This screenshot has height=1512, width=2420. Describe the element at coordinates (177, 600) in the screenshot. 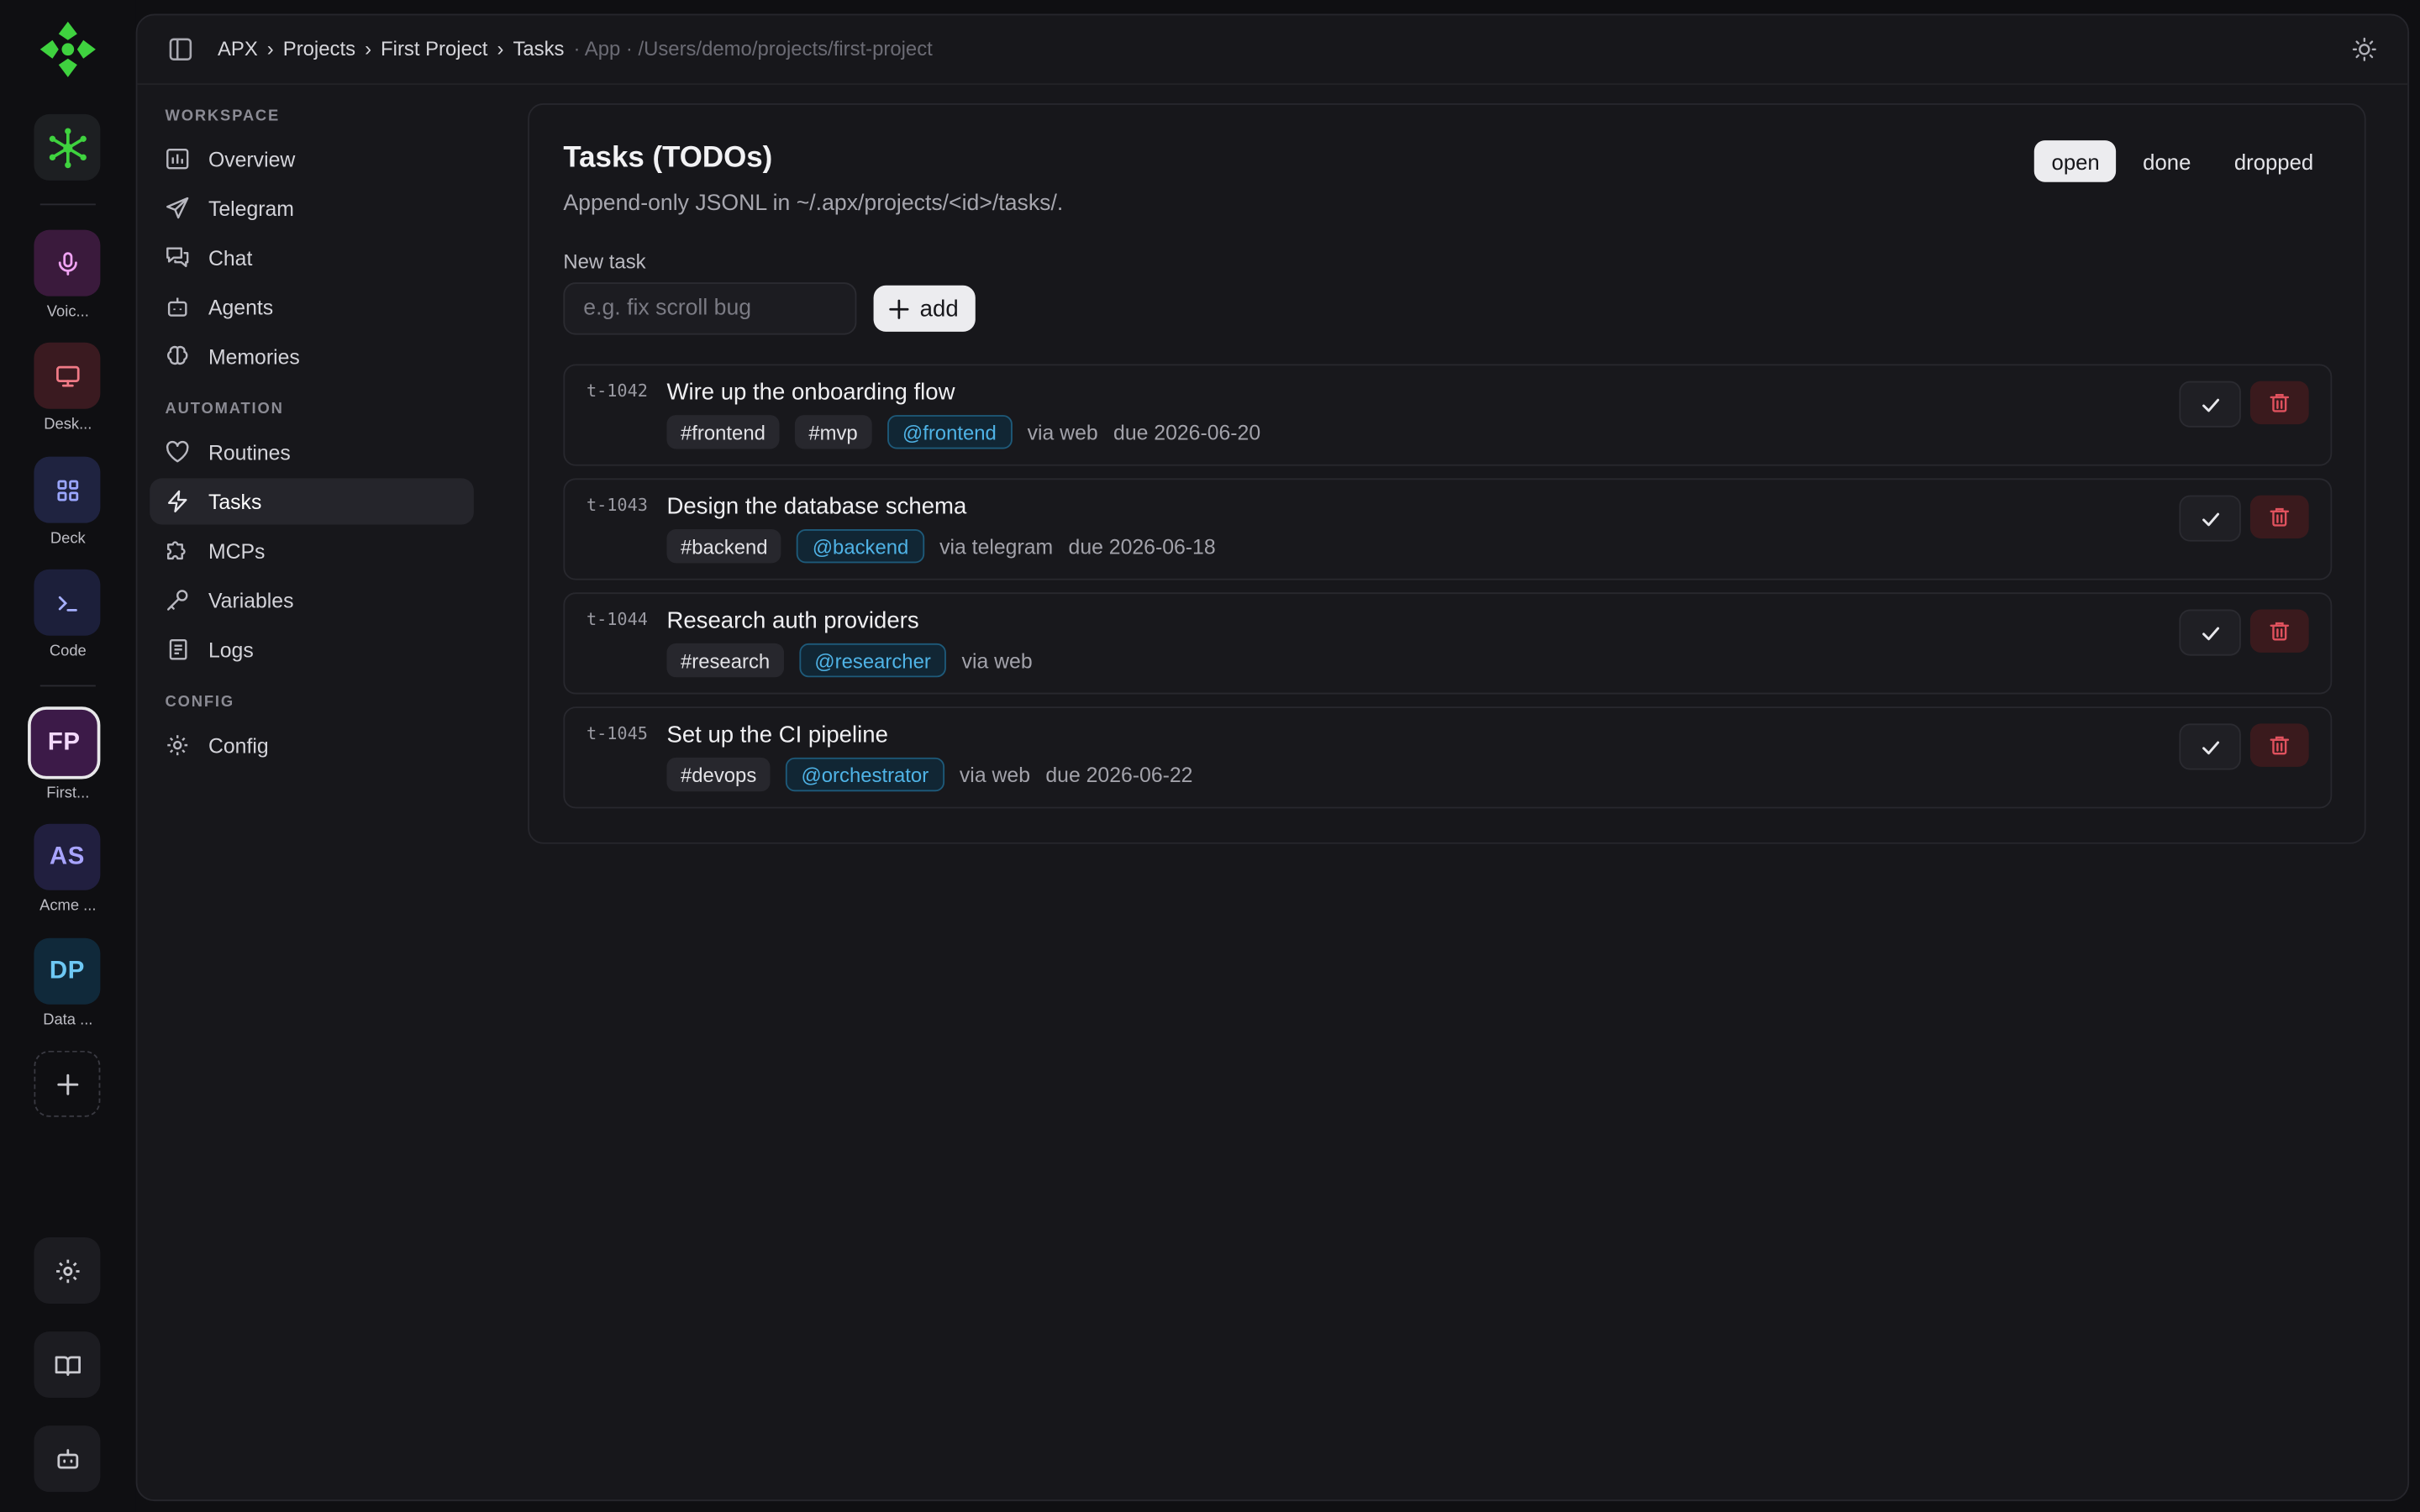

I see `key-icon` at that location.